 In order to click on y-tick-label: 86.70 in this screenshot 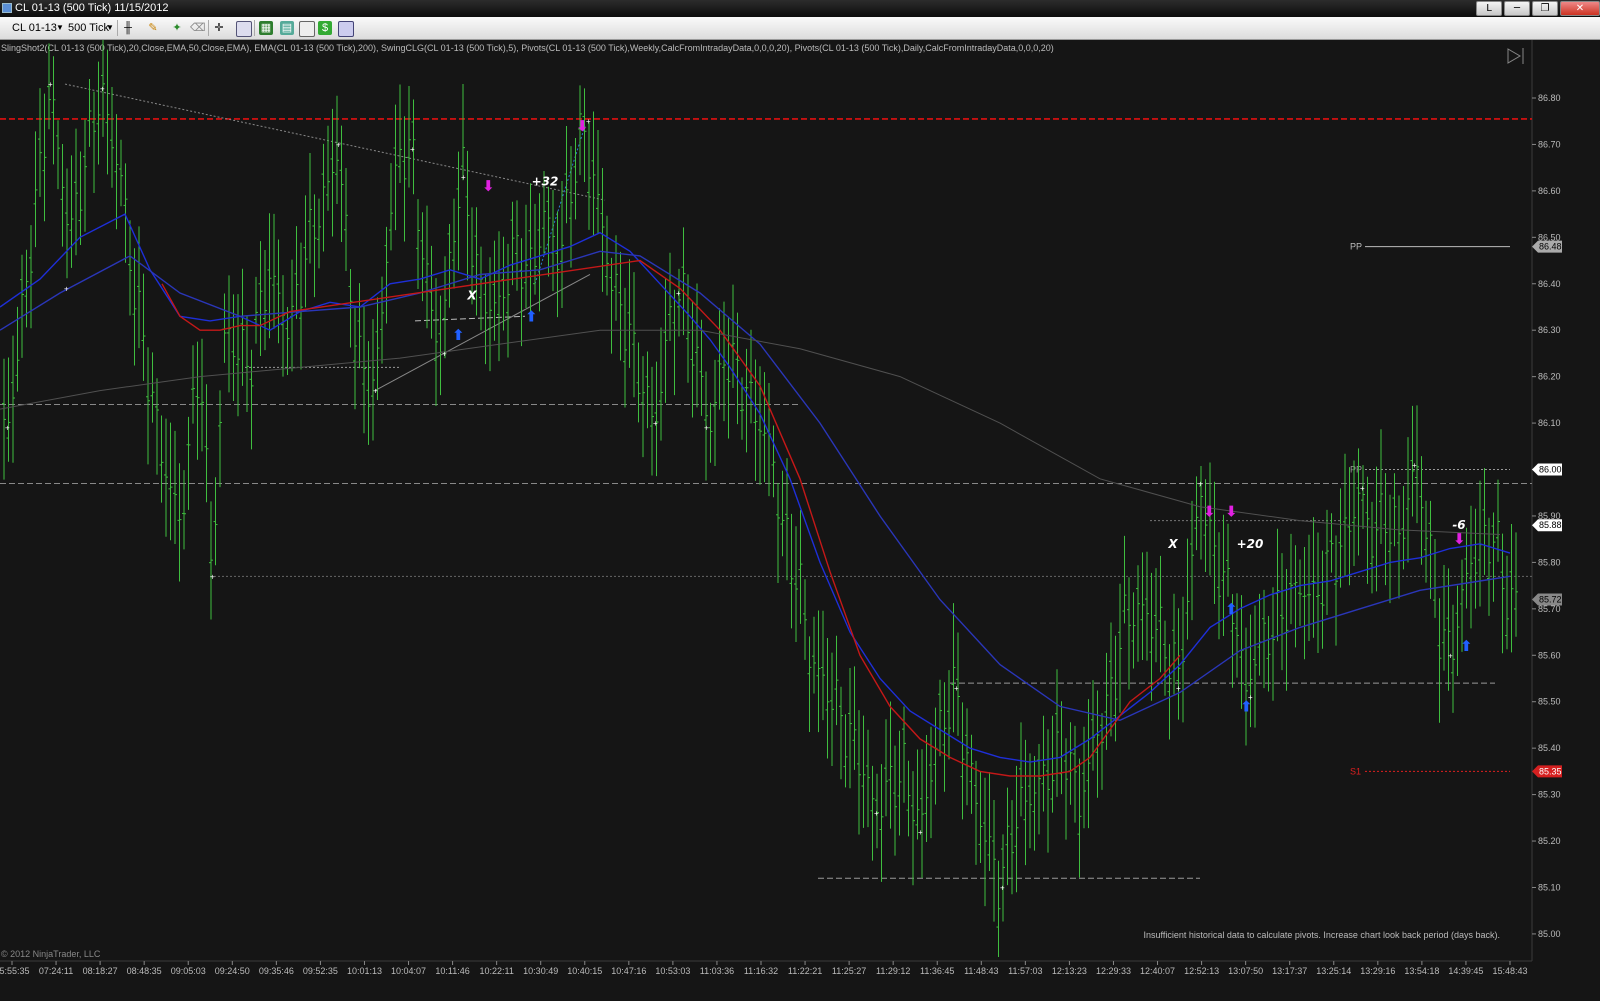, I will do `click(1549, 144)`.